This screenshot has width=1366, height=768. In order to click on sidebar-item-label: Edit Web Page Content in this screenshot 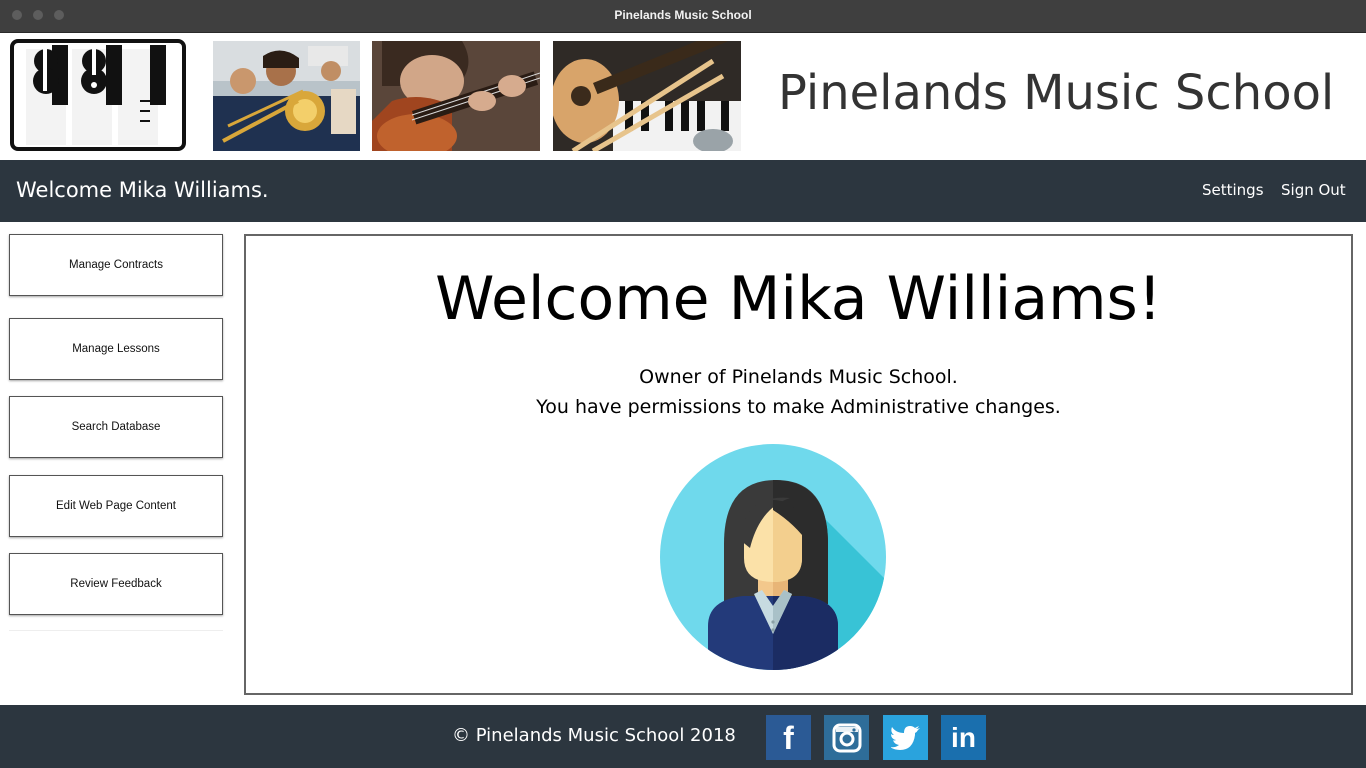, I will do `click(116, 506)`.